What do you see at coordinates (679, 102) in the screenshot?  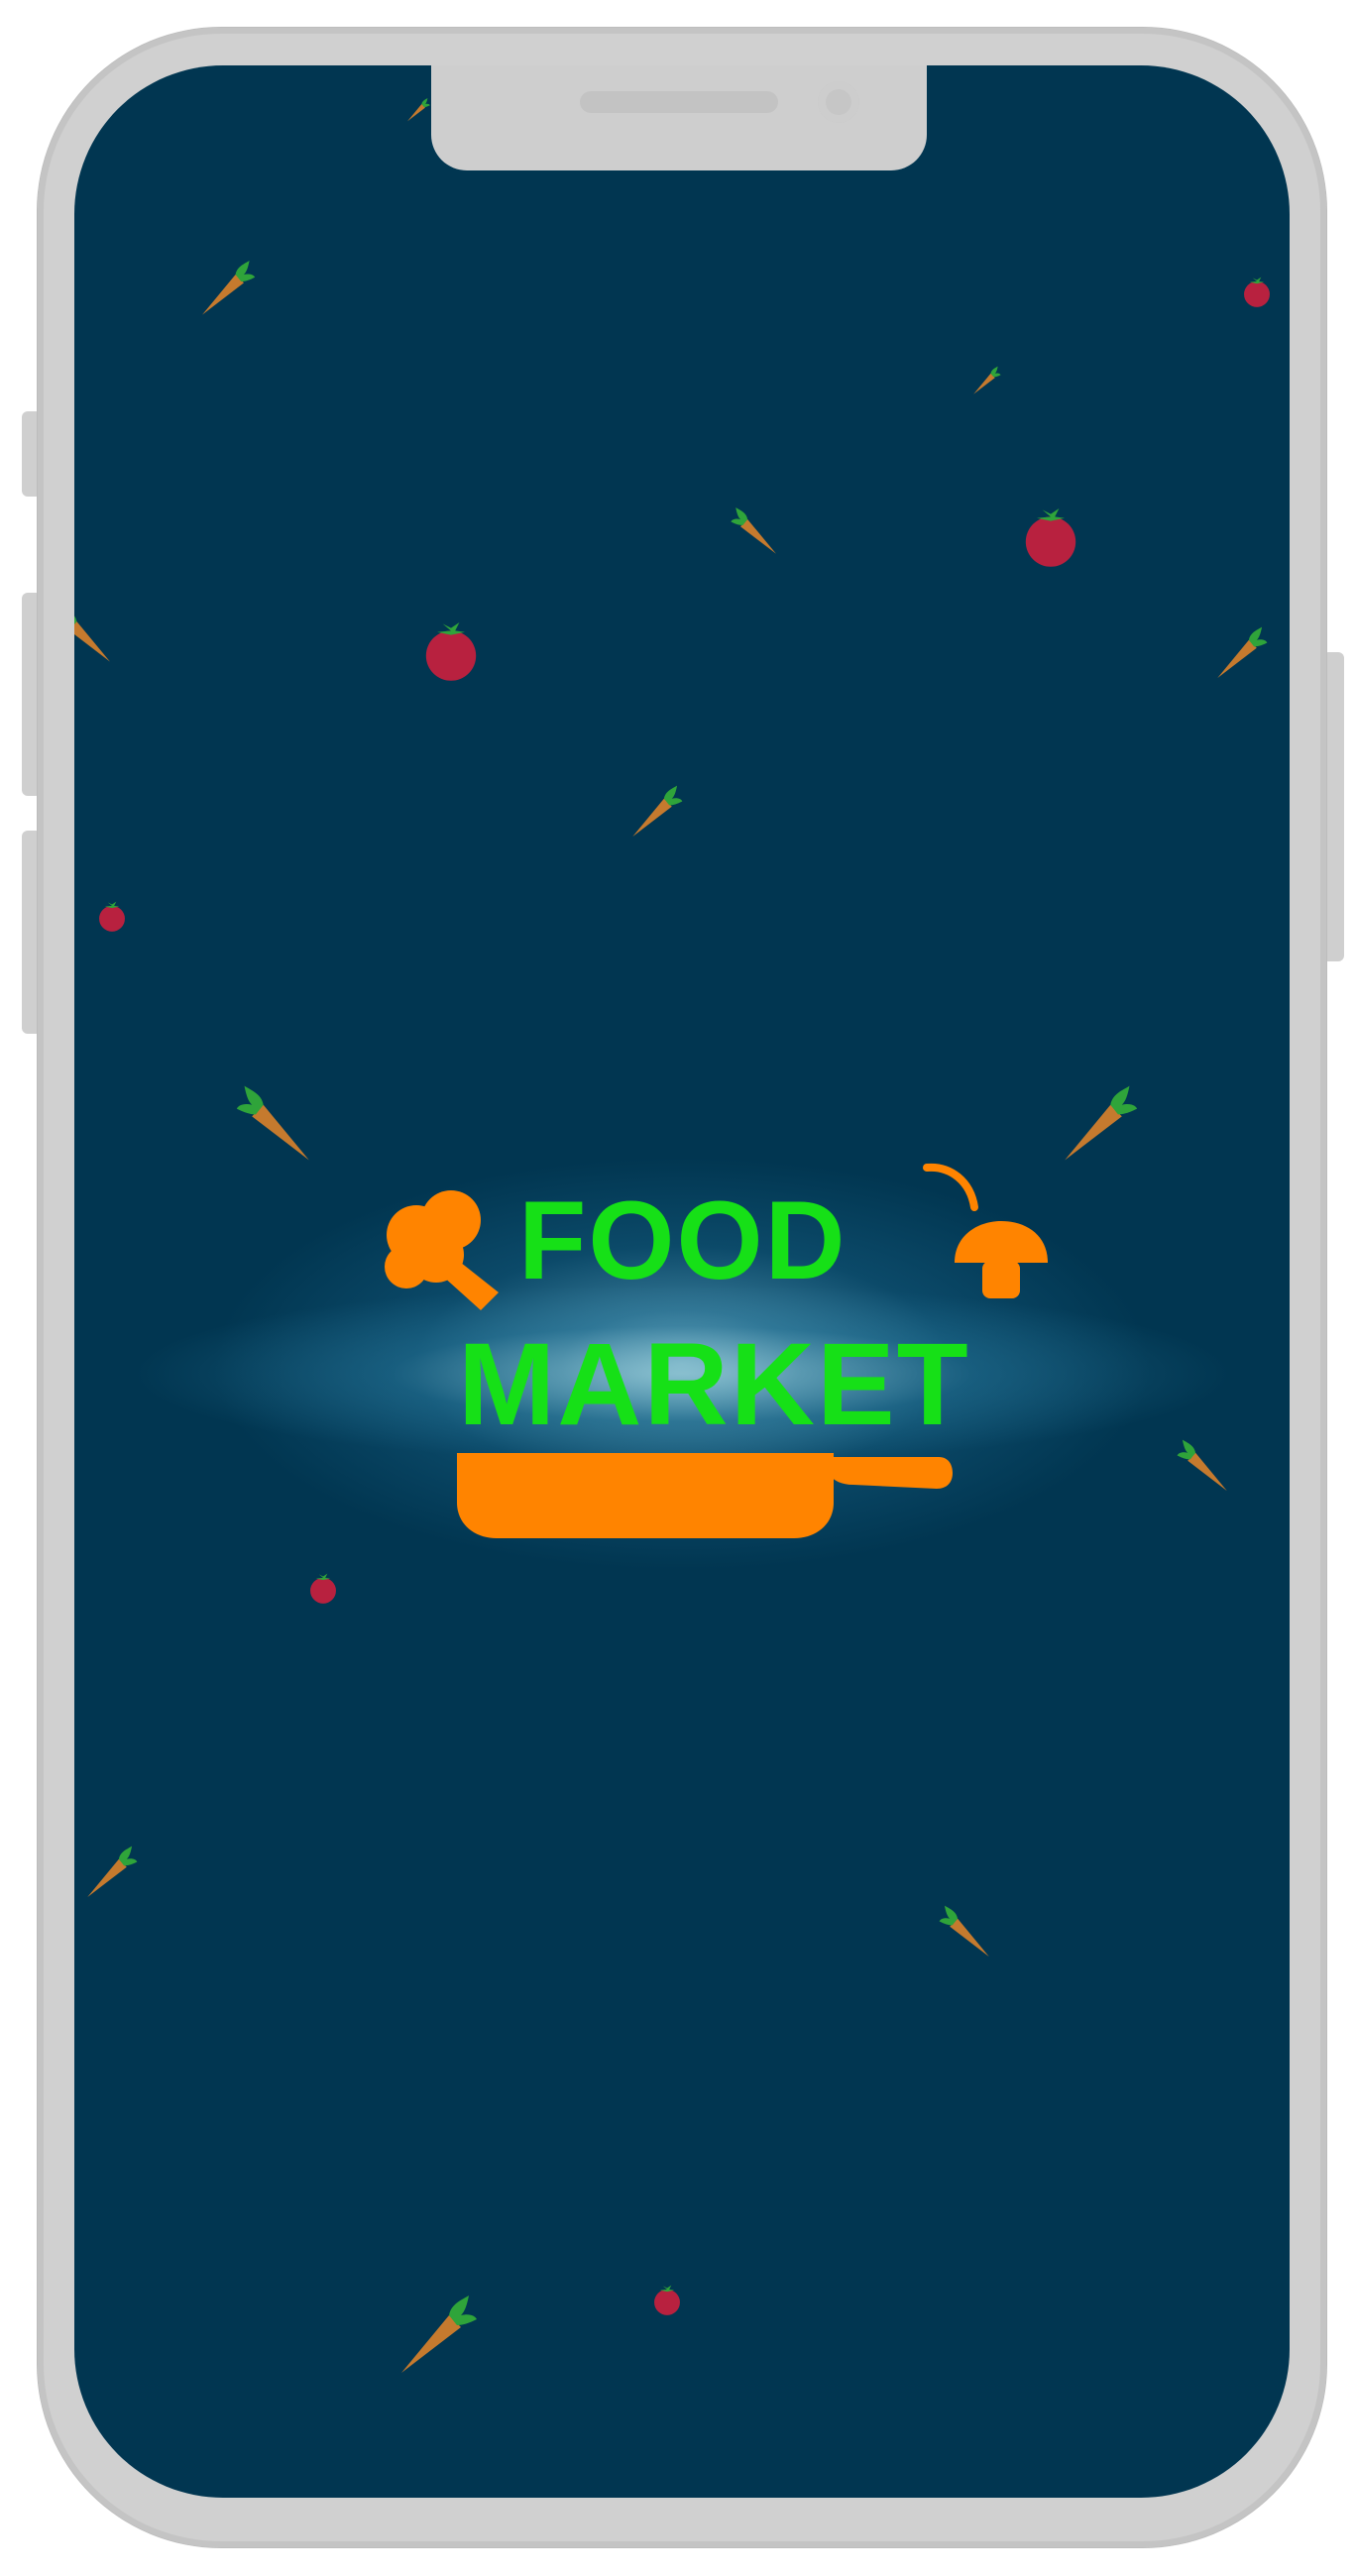 I see `earpiece-speaker` at bounding box center [679, 102].